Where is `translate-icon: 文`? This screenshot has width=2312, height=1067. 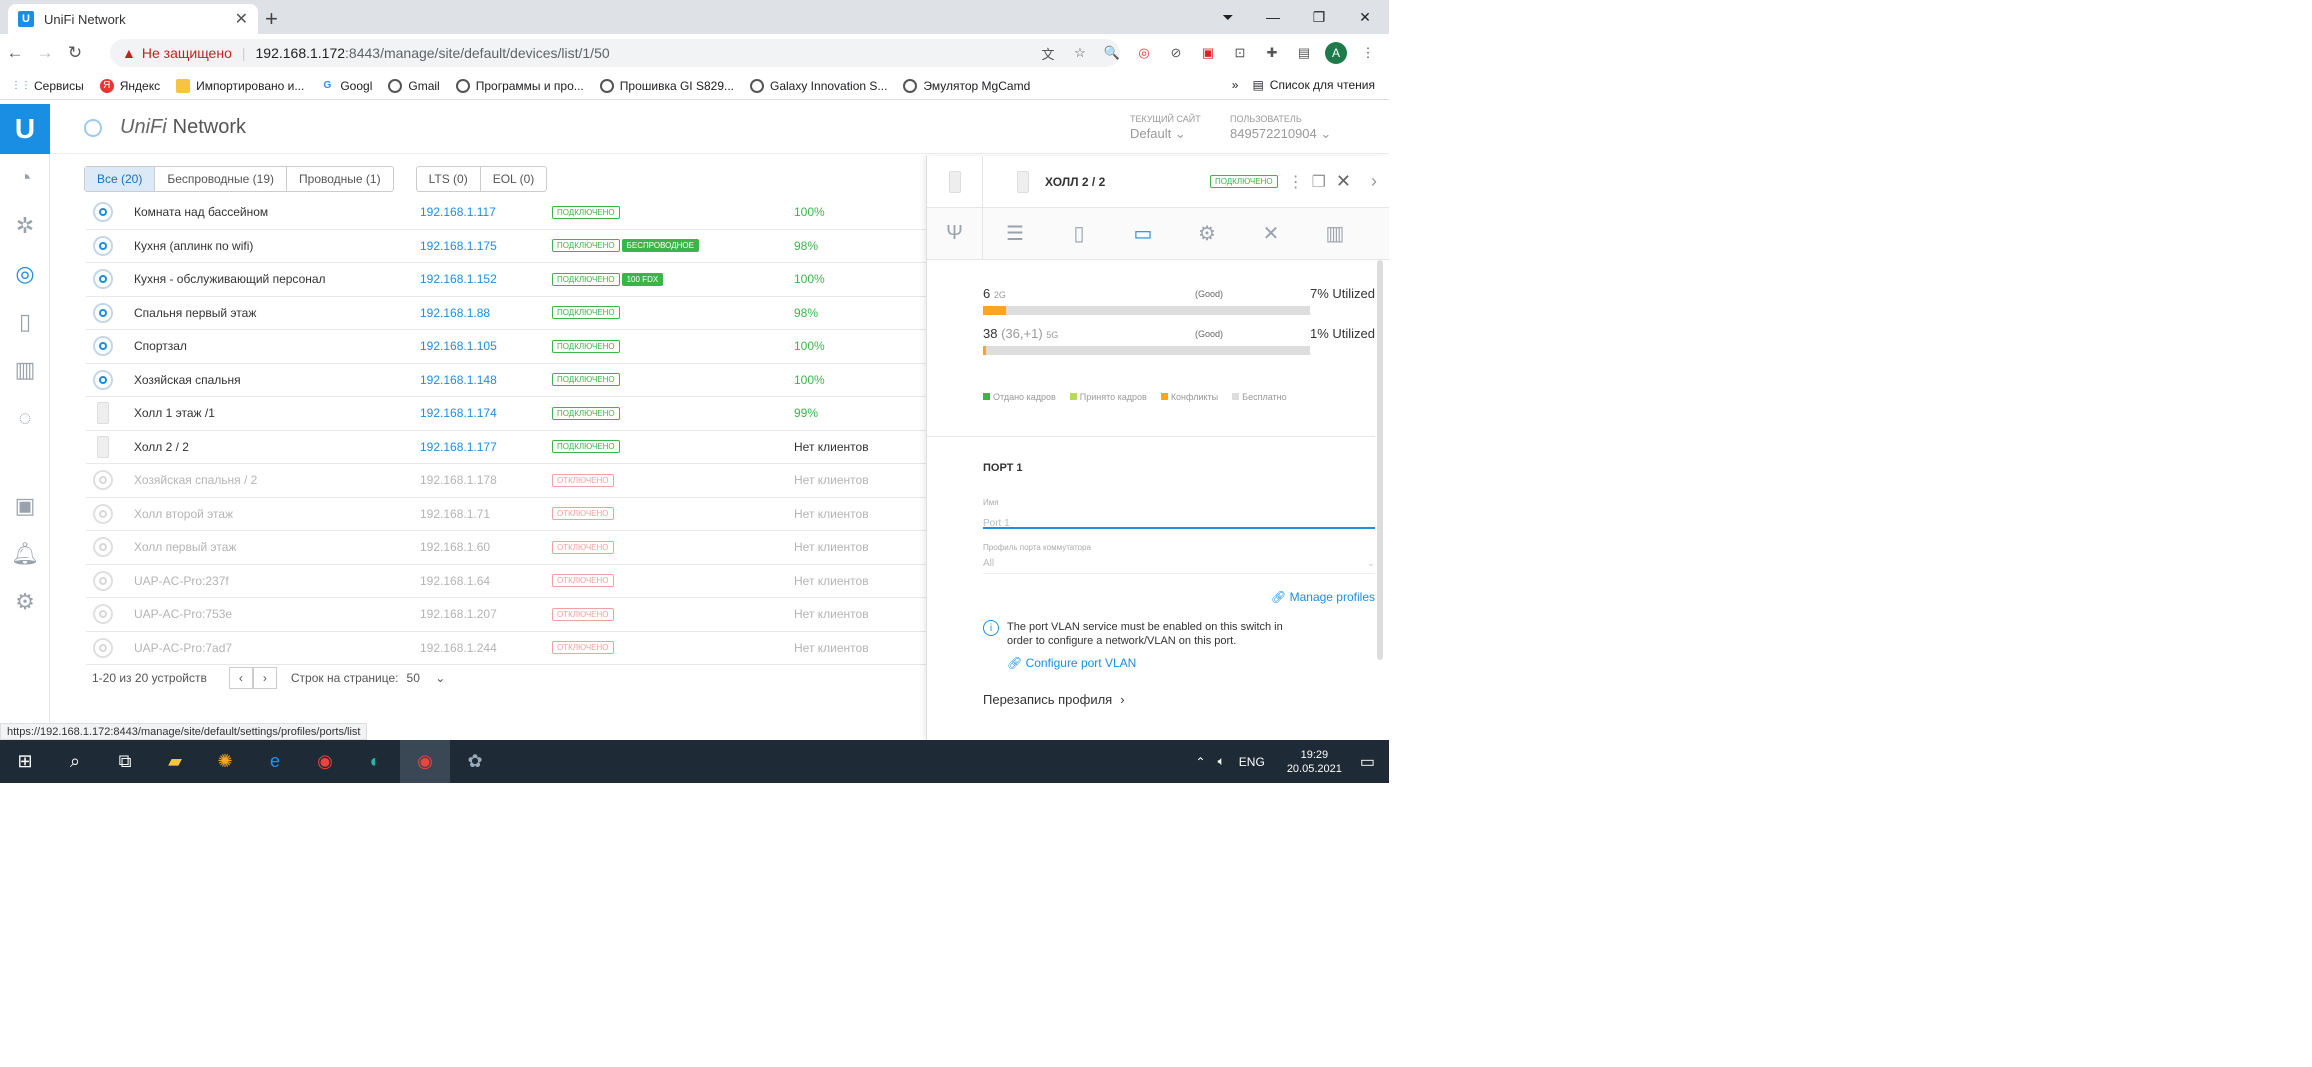 translate-icon: 文 is located at coordinates (1048, 53).